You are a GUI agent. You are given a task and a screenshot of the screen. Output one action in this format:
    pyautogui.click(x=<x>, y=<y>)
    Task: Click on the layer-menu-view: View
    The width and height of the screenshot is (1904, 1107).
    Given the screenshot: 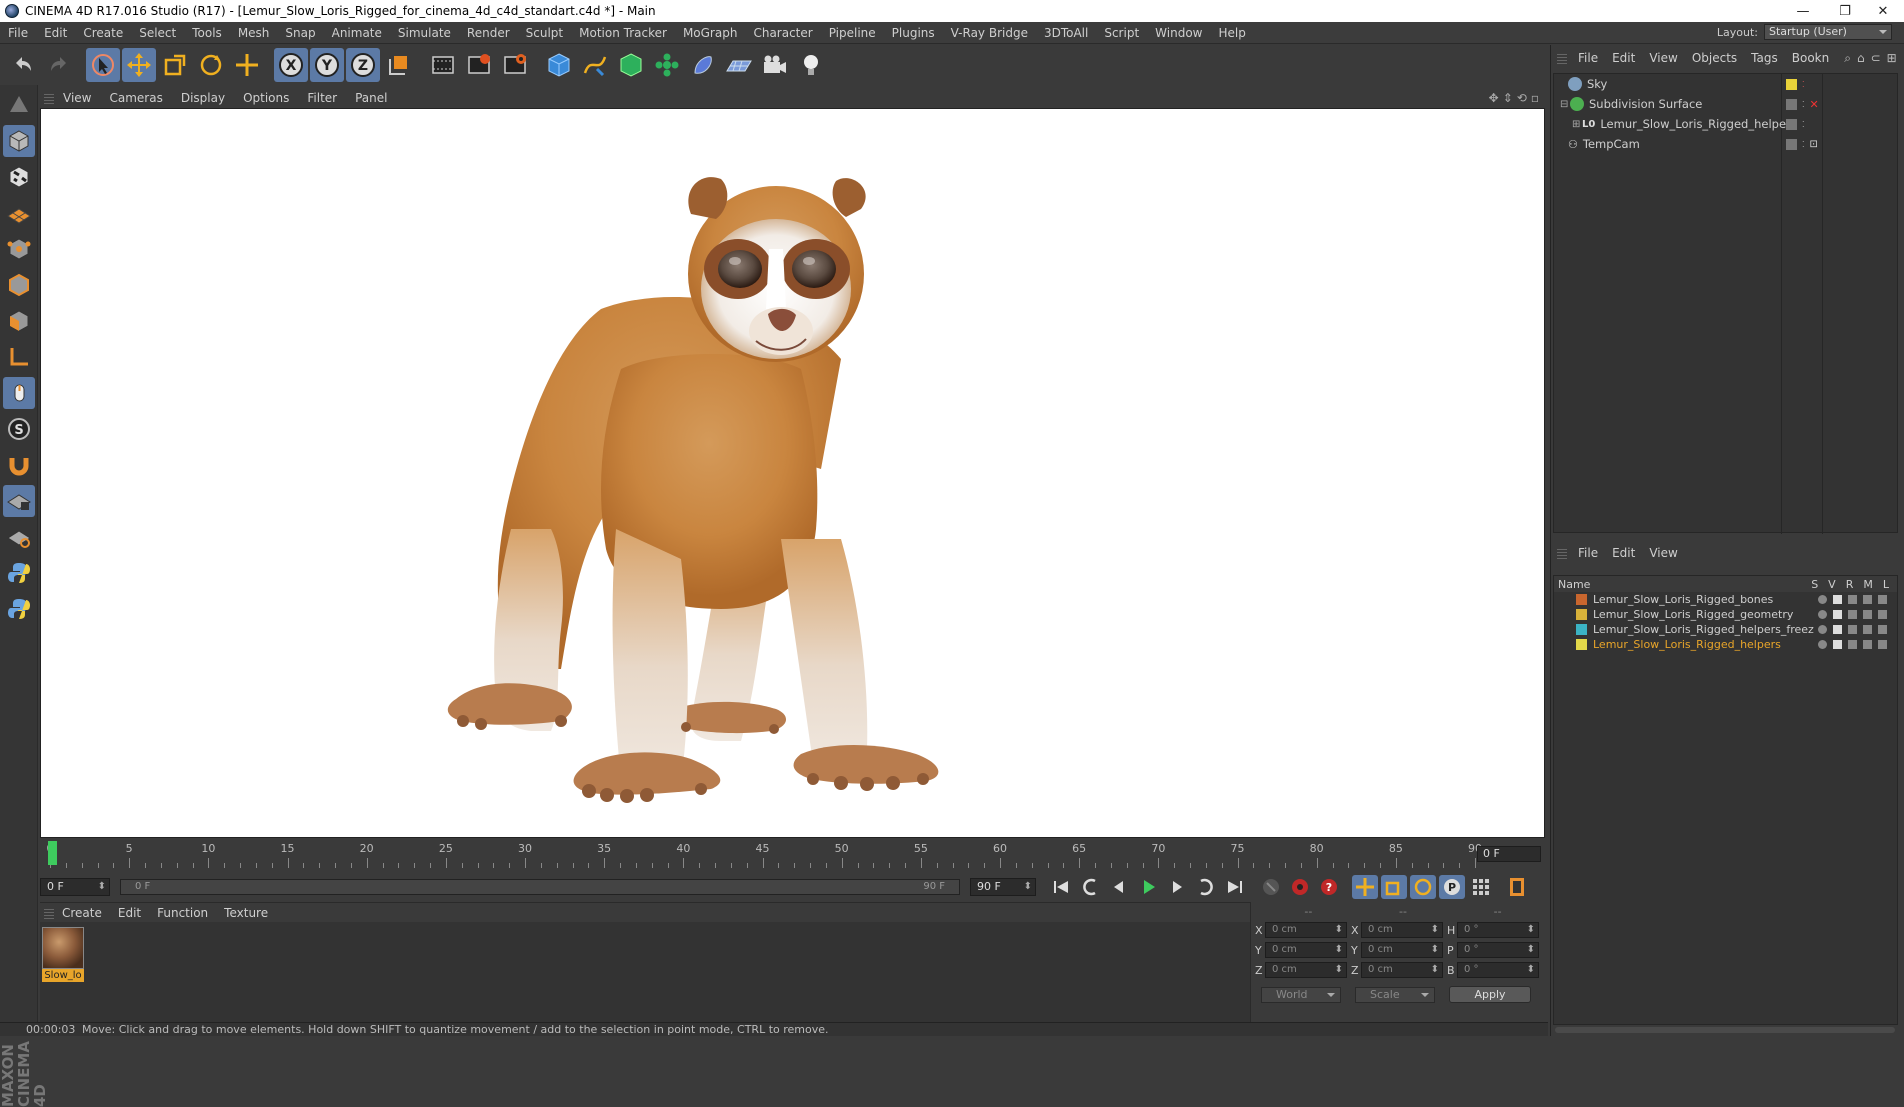 What is the action you would take?
    pyautogui.click(x=1663, y=553)
    